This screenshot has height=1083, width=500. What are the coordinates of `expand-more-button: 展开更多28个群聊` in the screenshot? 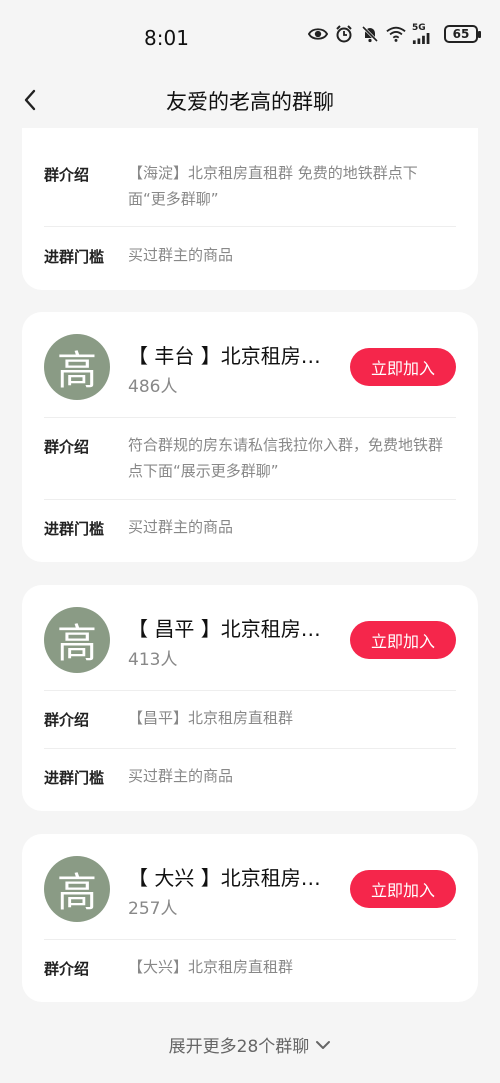 It's located at (250, 1044).